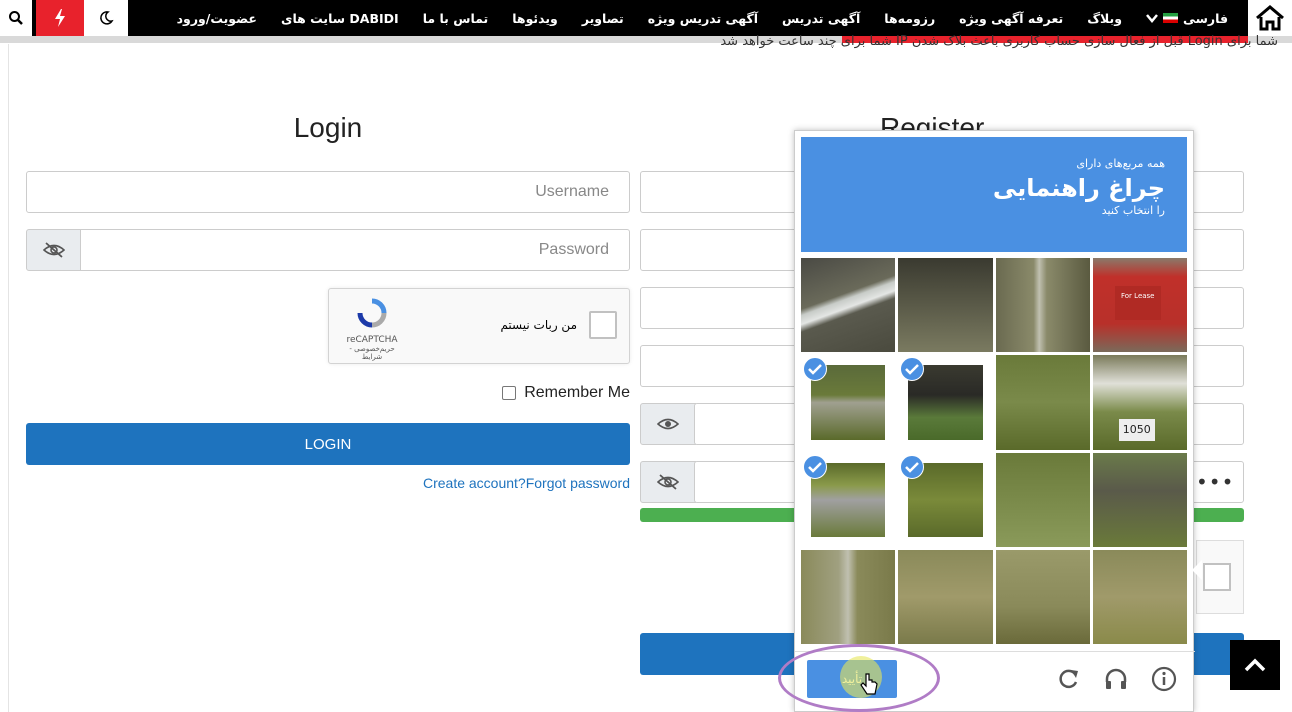  I want to click on remember-me: Remember Me, so click(566, 393).